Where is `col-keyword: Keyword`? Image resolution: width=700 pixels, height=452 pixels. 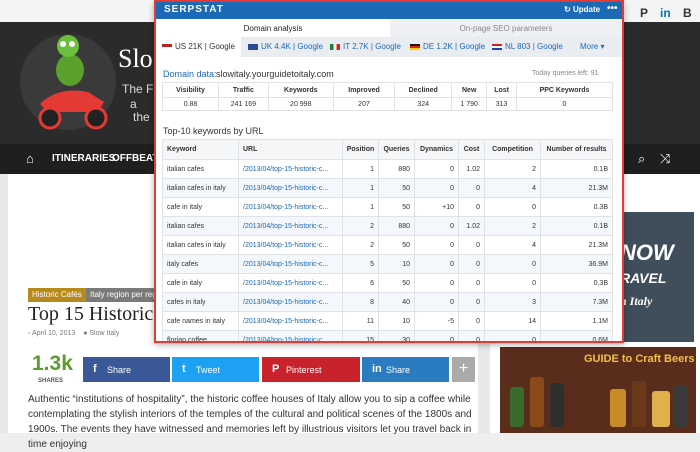 col-keyword: Keyword is located at coordinates (200, 149).